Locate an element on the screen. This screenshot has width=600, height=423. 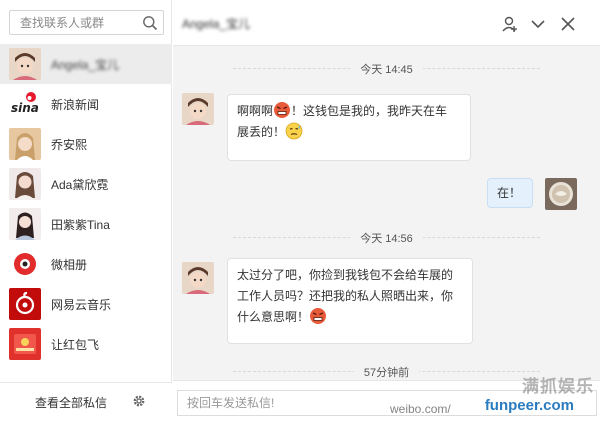
message-text: 工作人员吗？还把我的私人照晒出来，你 is located at coordinates (345, 296).